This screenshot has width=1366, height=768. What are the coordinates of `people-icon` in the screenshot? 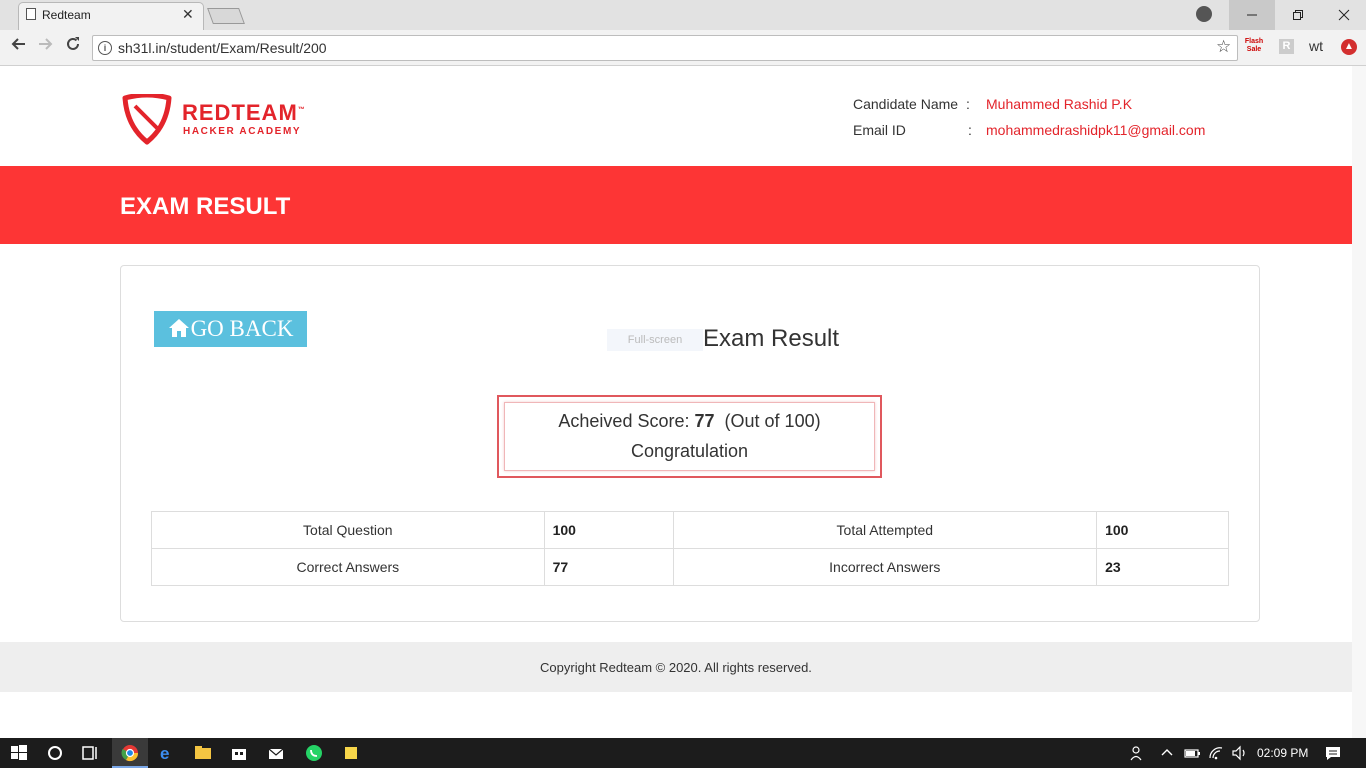 It's located at (1138, 753).